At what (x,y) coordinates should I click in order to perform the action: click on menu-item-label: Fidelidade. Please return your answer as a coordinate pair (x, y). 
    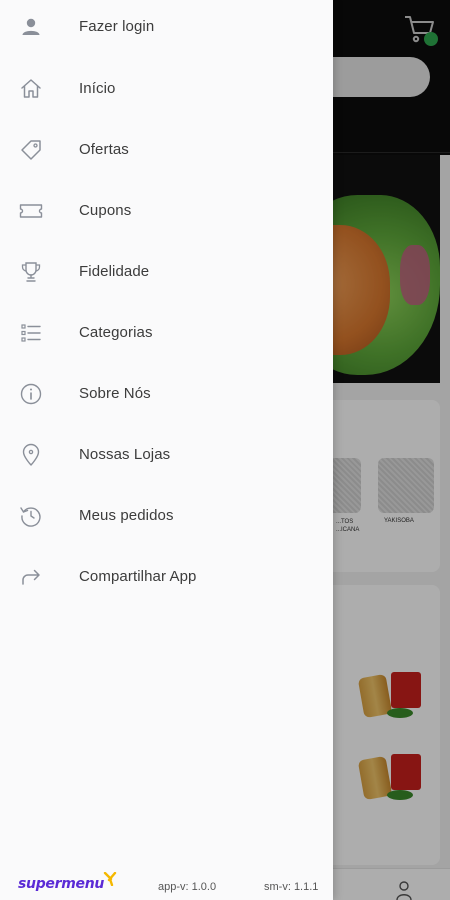
    Looking at the image, I should click on (114, 271).